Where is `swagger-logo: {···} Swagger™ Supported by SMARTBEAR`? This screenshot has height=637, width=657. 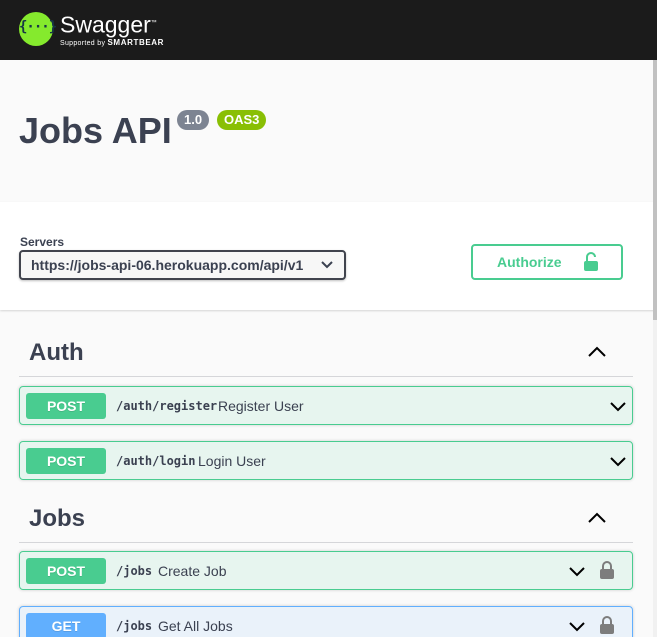 swagger-logo: {···} Swagger™ Supported by SMARTBEAR is located at coordinates (91, 29).